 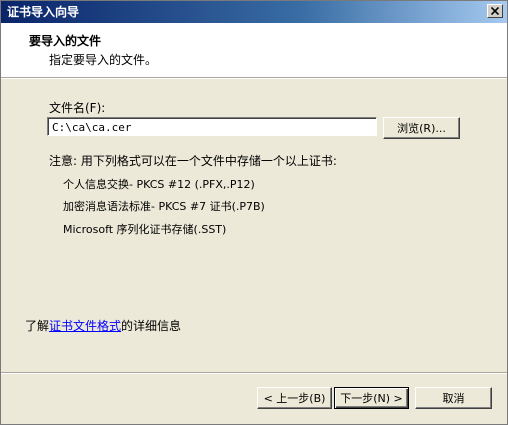 I want to click on format-note: 注意: 用下列格式可以在一个文件中存储一个以上证书:, so click(x=193, y=161).